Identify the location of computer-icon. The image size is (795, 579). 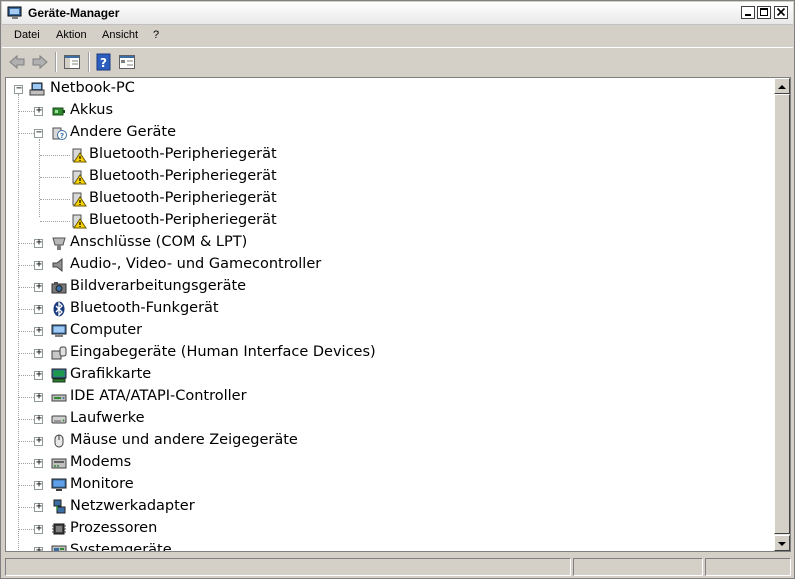
(59, 330).